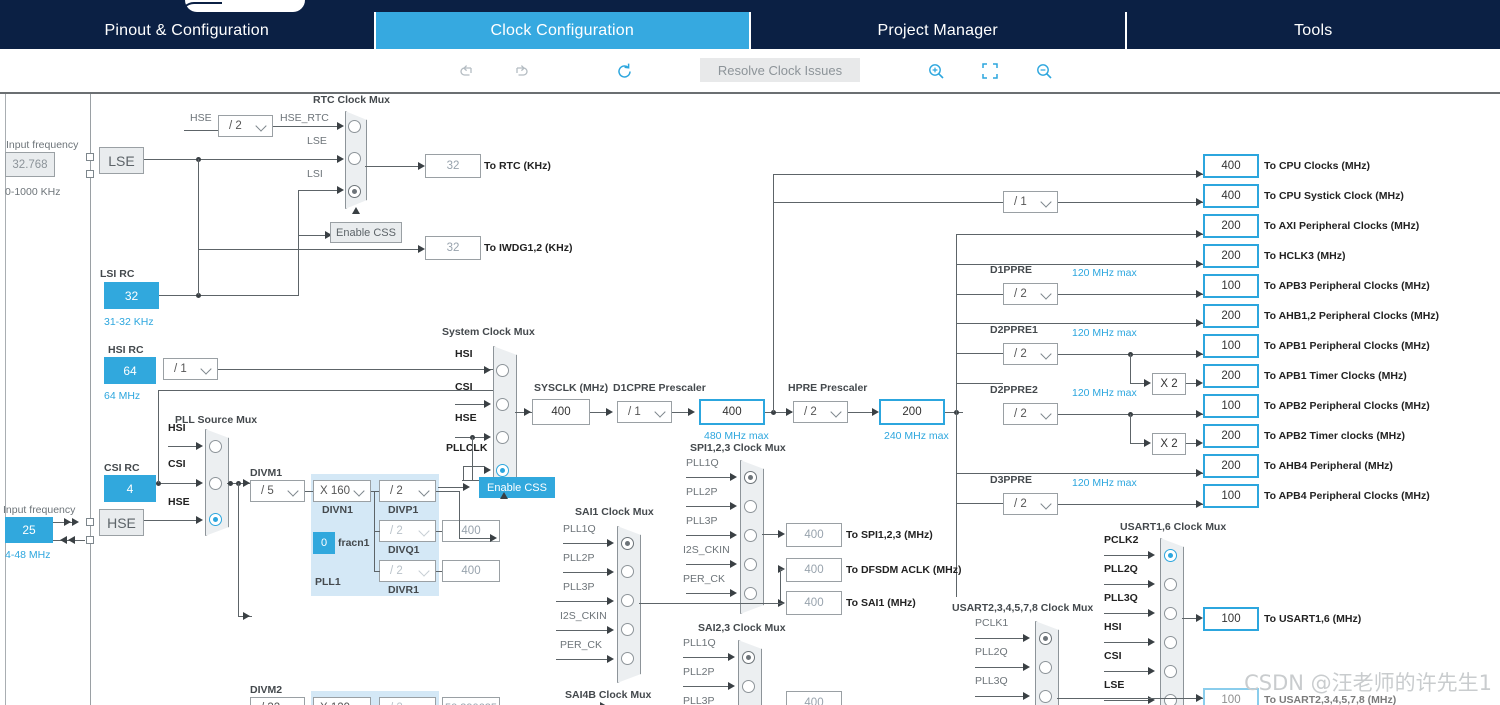  Describe the element at coordinates (644, 412) in the screenshot. I see `d1cpre-select: / 1` at that location.